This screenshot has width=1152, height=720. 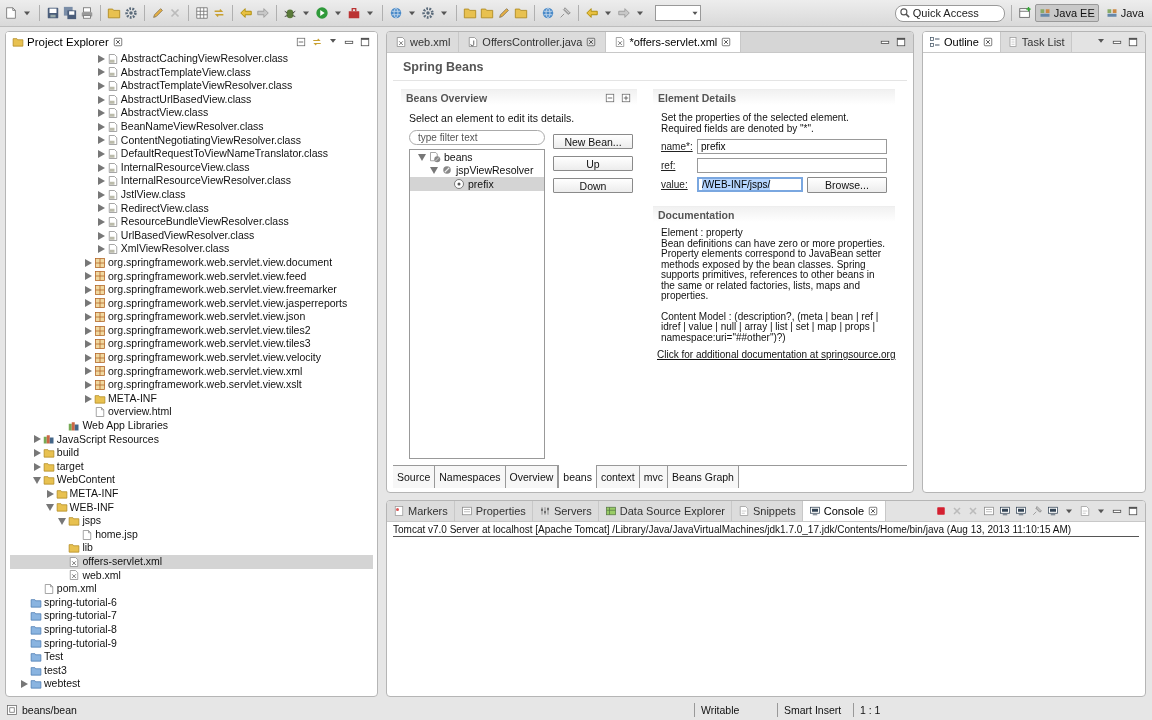 What do you see at coordinates (191, 507) in the screenshot?
I see `tree-item: WEB-INF` at bounding box center [191, 507].